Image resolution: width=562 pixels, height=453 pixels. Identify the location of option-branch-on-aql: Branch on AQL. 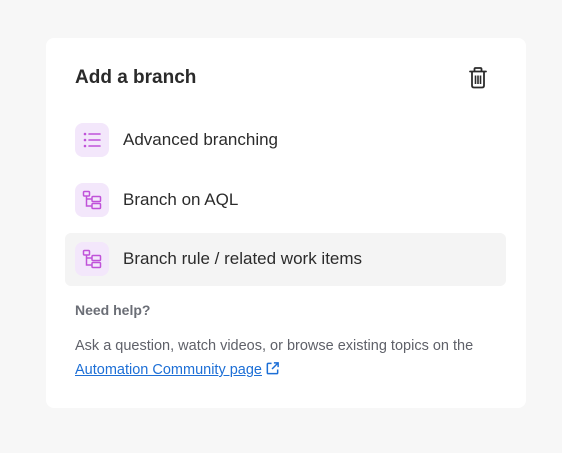
(285, 200).